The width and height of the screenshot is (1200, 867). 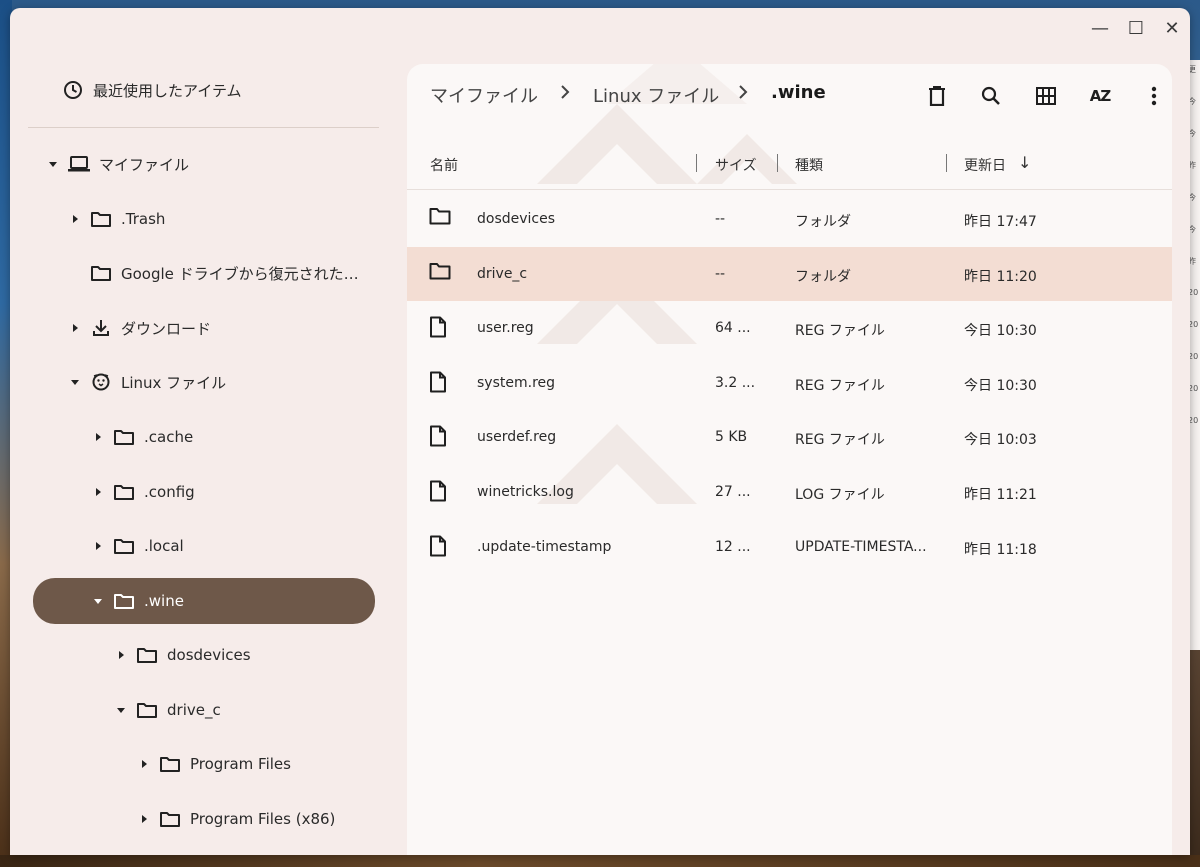 I want to click on sidebar-item-label: Linux ファイル, so click(x=174, y=382).